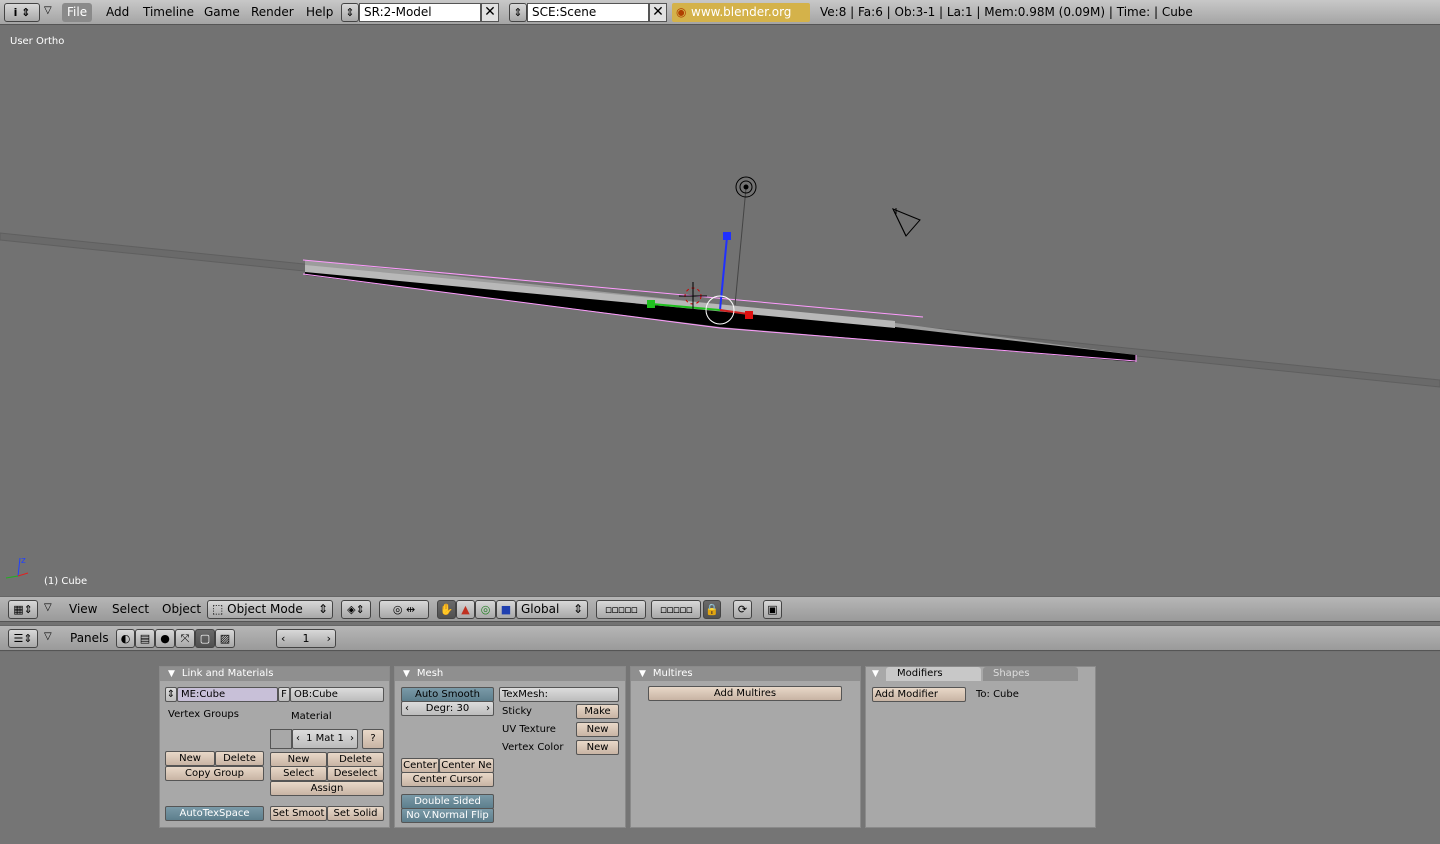 The height and width of the screenshot is (844, 1440). I want to click on blender-logo-icon: ◉, so click(681, 12).